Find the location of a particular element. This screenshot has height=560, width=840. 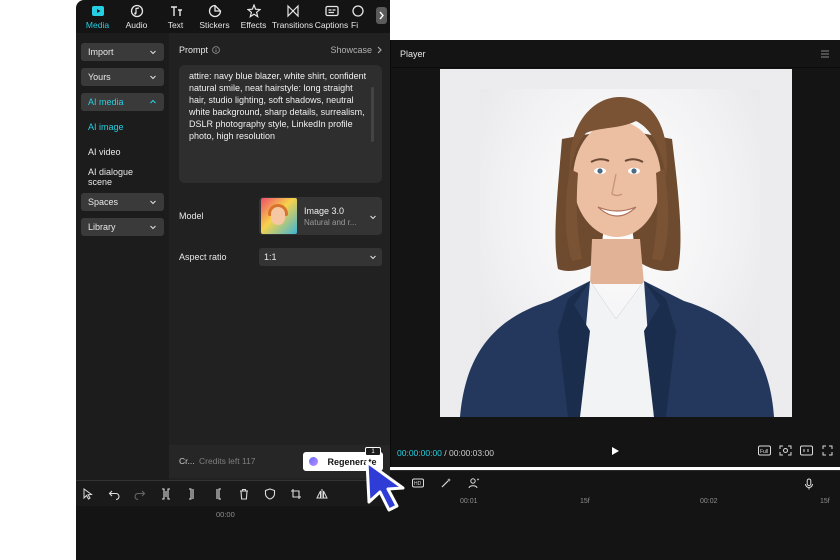

sidebar-item-ai-media: AI media is located at coordinates (122, 102).